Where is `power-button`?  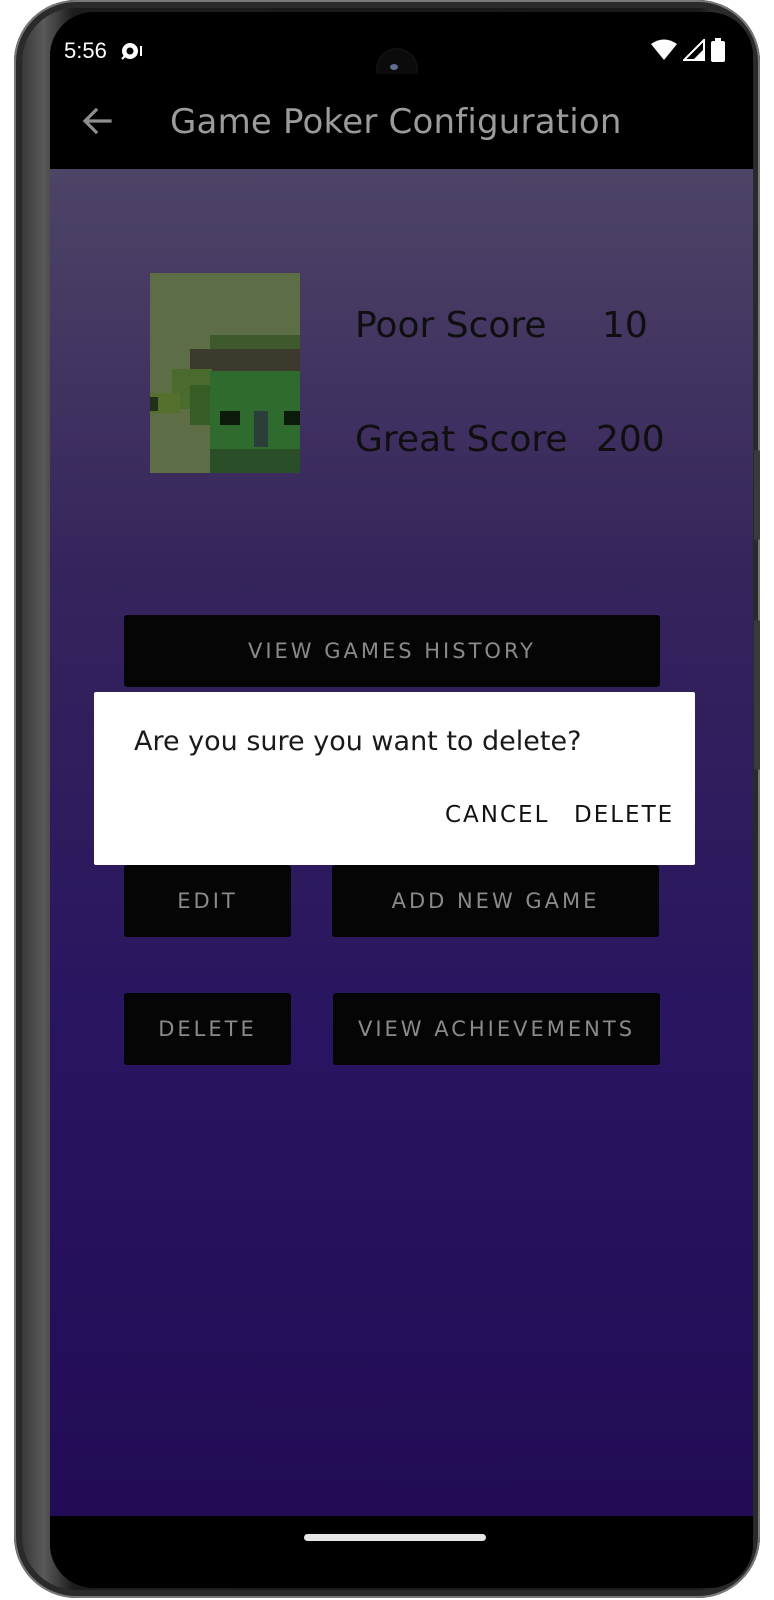 power-button is located at coordinates (757, 695).